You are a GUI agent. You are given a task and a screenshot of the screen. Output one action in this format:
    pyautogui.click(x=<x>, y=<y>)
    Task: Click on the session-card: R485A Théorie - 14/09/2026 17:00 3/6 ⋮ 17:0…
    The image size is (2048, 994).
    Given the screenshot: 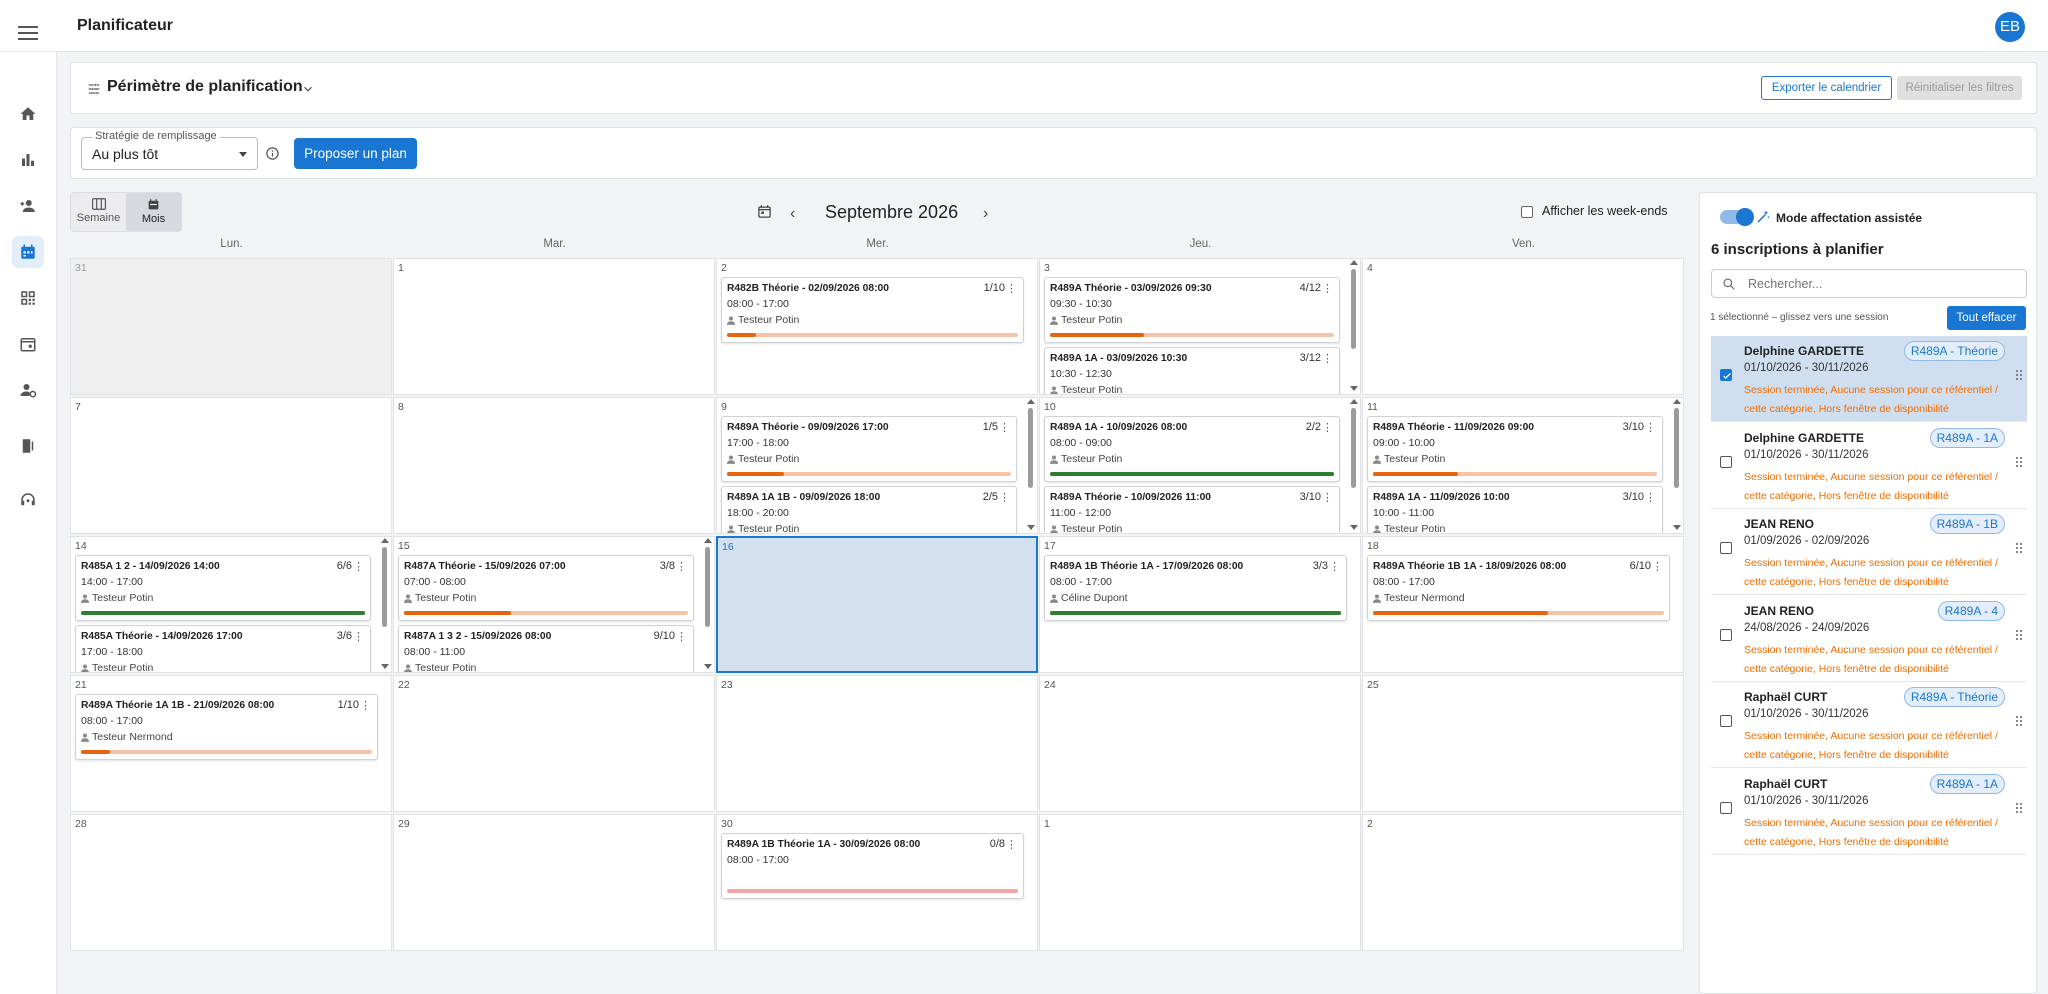 What is the action you would take?
    pyautogui.click(x=223, y=648)
    